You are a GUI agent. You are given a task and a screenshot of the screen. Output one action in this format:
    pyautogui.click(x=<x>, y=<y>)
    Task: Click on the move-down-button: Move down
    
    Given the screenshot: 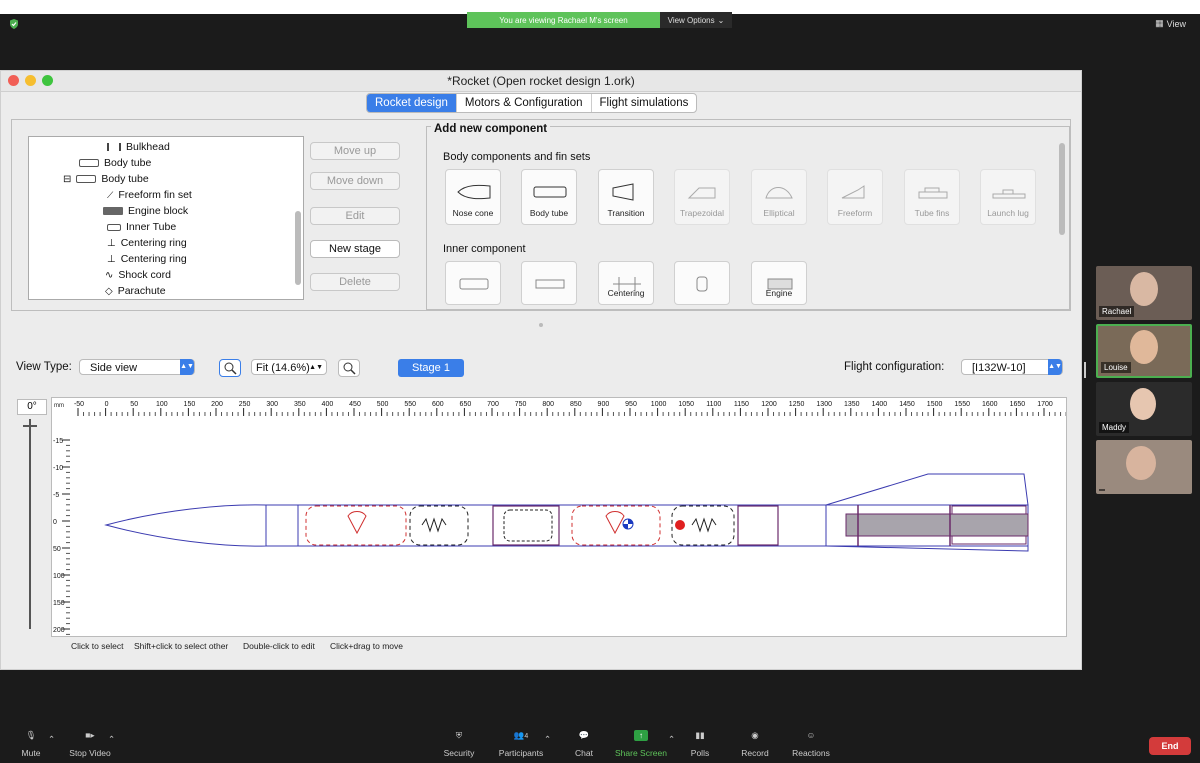 What is the action you would take?
    pyautogui.click(x=355, y=181)
    